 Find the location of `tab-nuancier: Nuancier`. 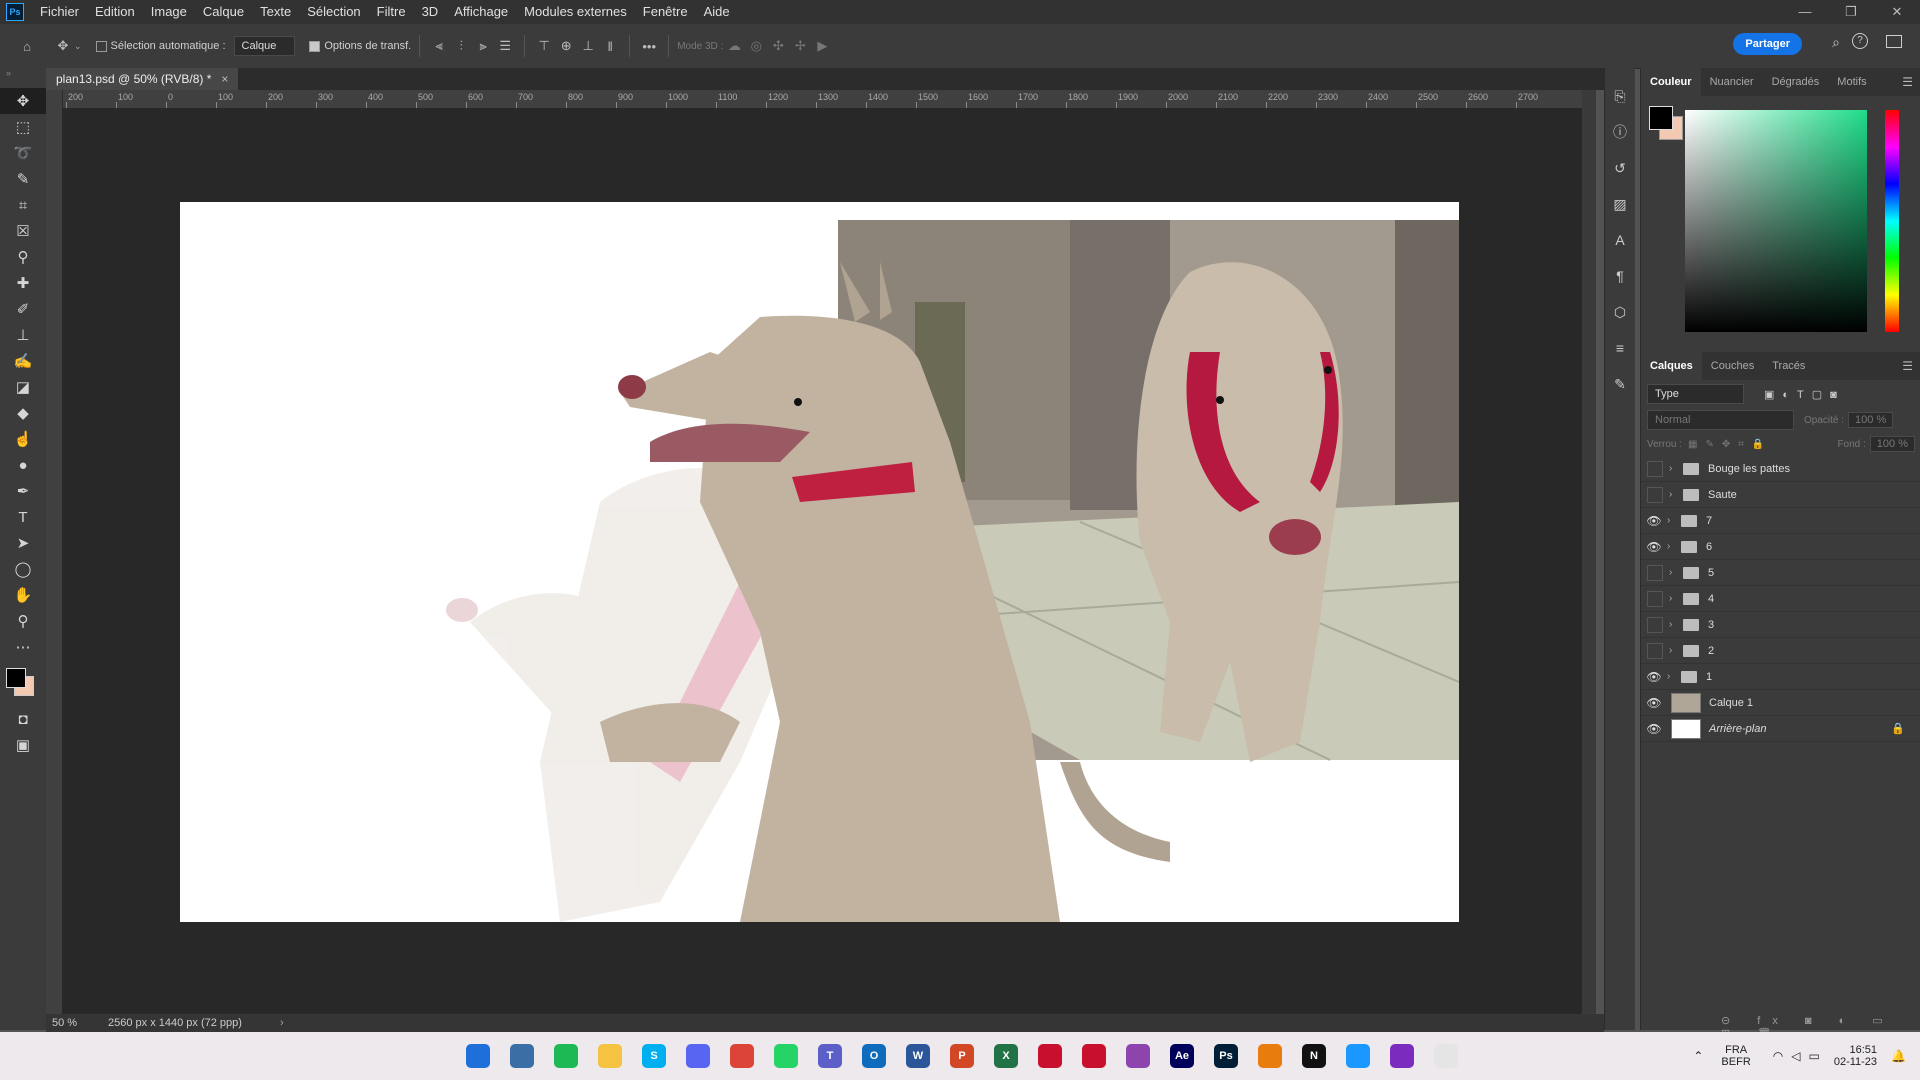

tab-nuancier: Nuancier is located at coordinates (1732, 82).